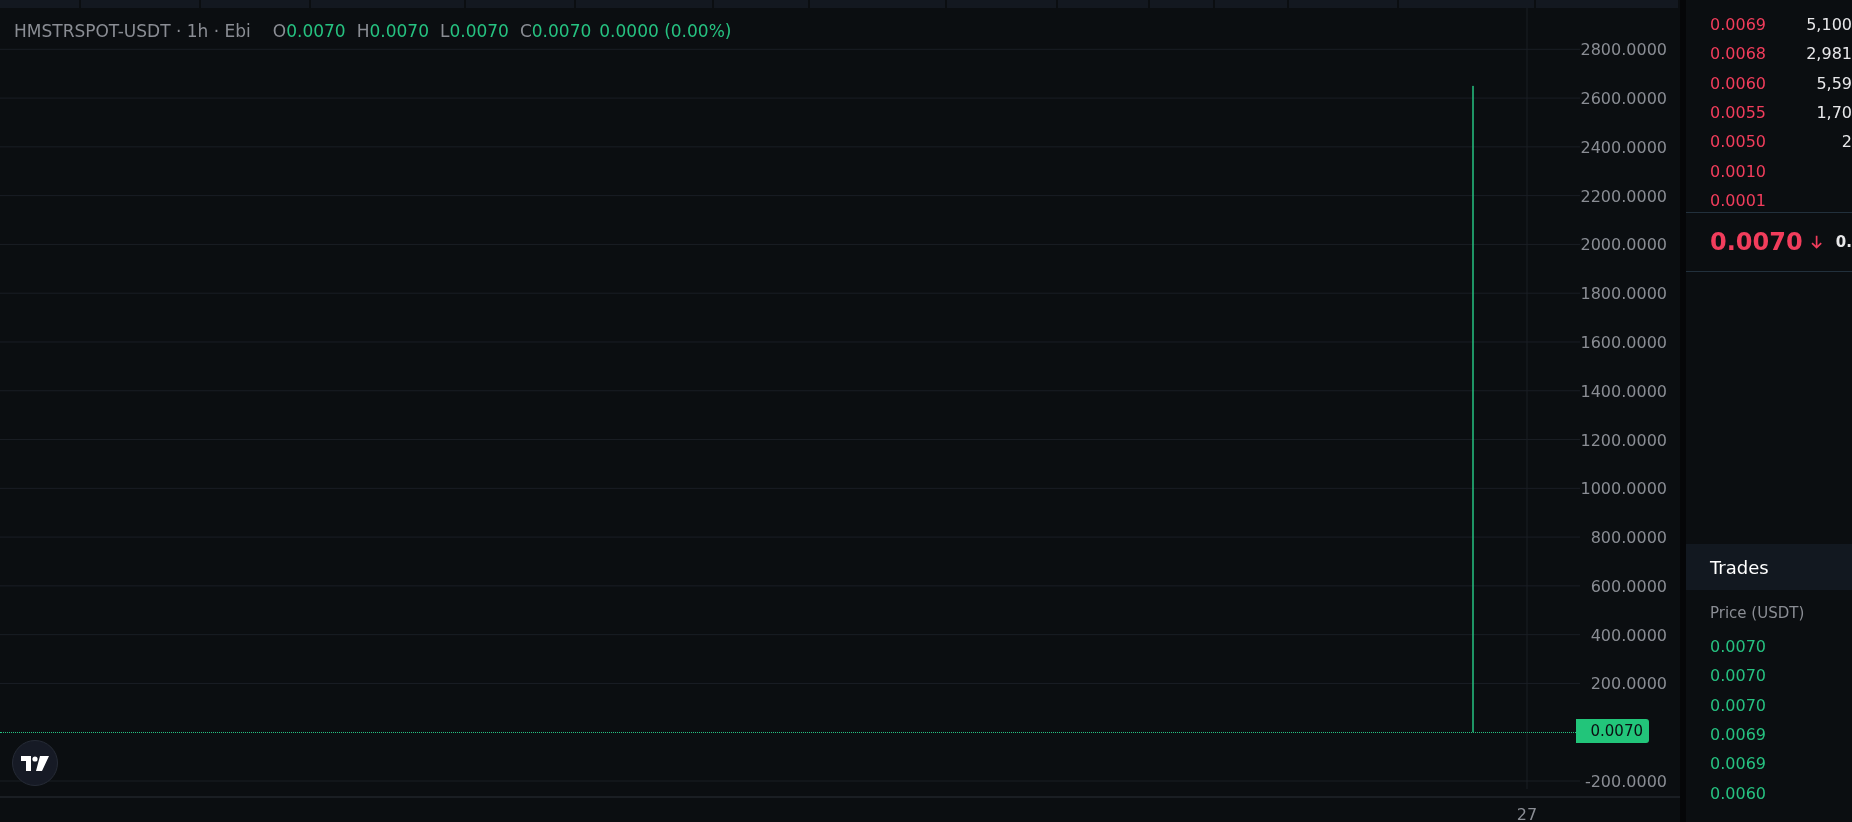 Image resolution: width=1852 pixels, height=822 pixels. I want to click on axis-label: 27, so click(1527, 813).